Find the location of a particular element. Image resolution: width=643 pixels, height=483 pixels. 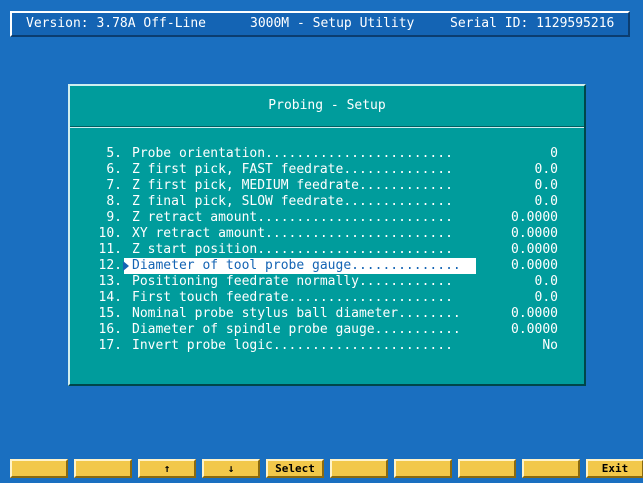

select-button: Select is located at coordinates (295, 468).